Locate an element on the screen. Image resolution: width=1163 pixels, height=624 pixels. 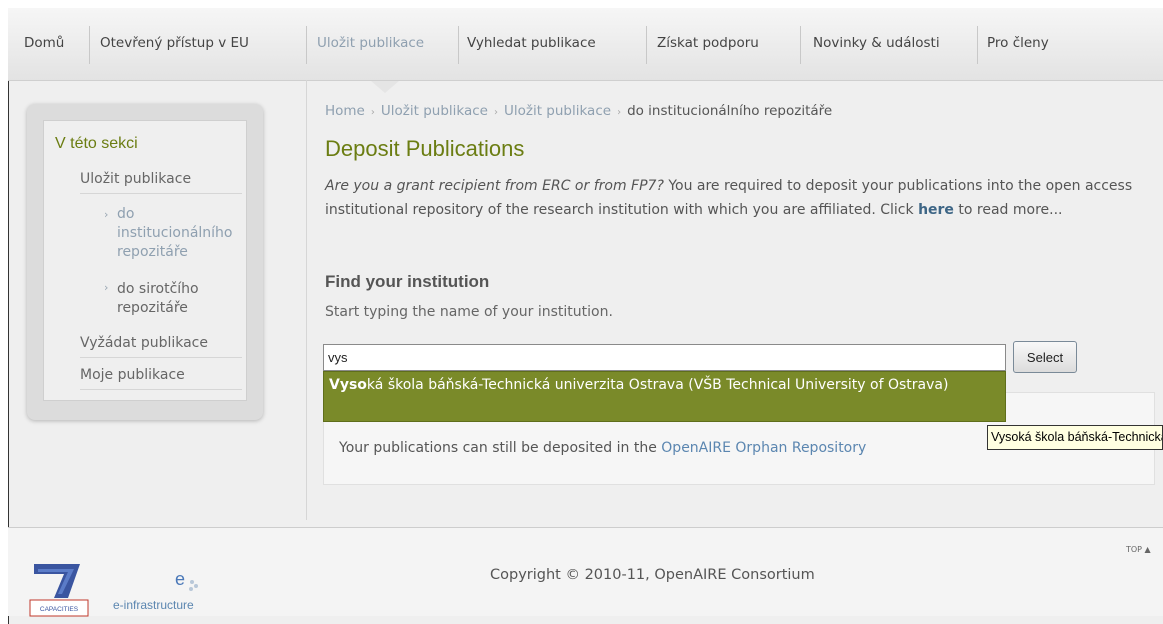
orphan-repository-link: OpenAIRE Orphan Repository is located at coordinates (763, 448).